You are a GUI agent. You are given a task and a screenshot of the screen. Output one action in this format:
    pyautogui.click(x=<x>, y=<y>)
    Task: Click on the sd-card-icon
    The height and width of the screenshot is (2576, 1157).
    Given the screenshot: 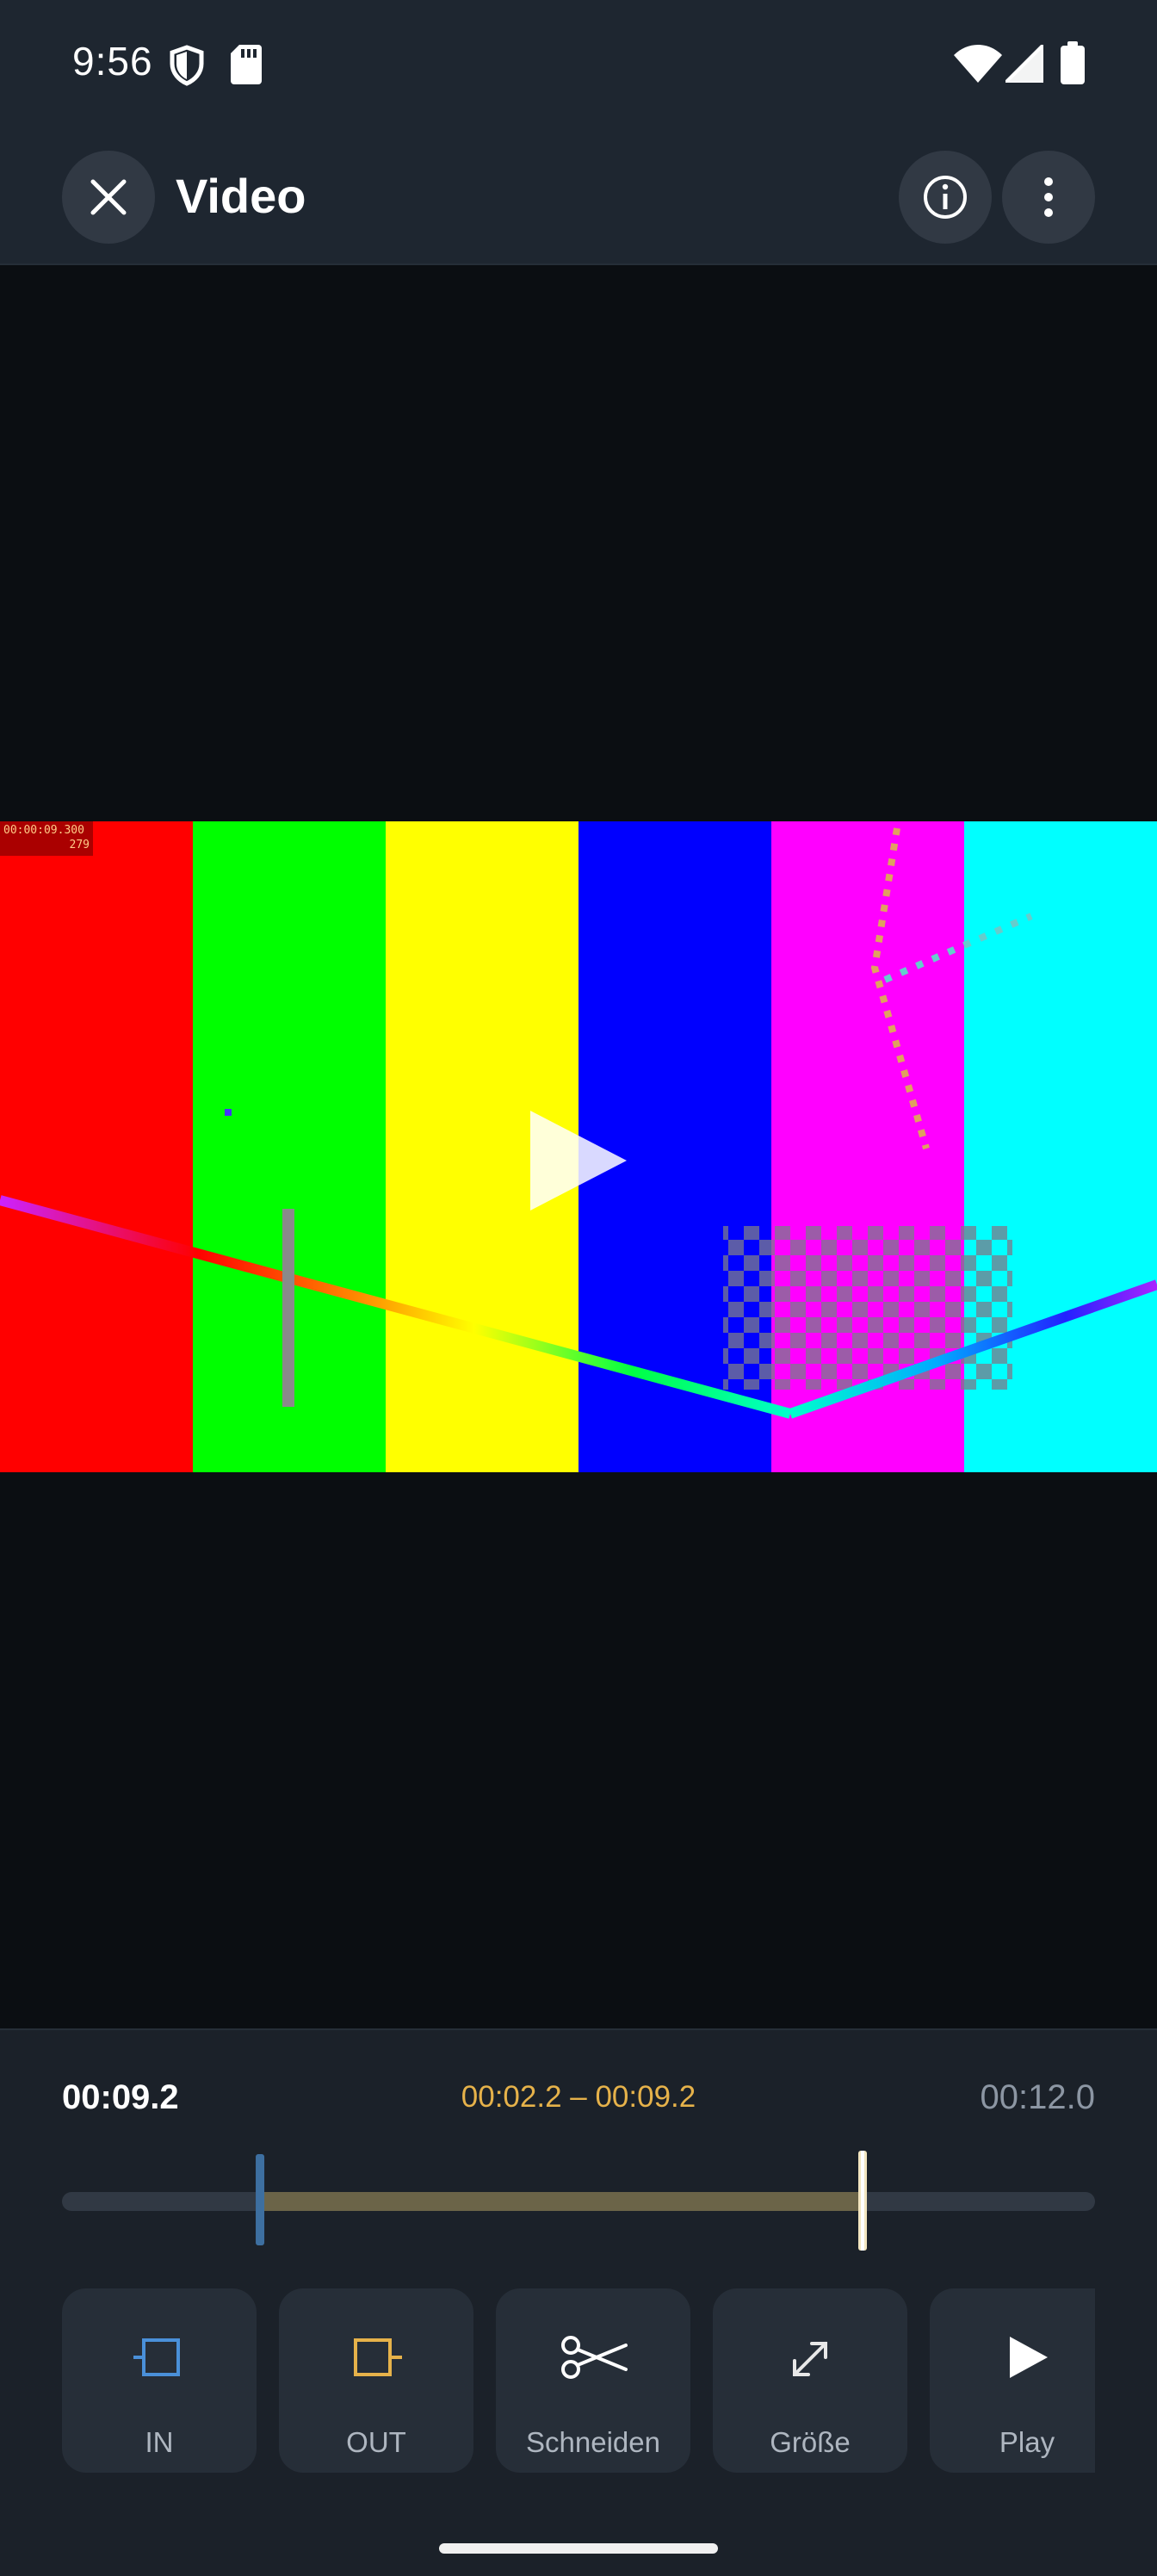 What is the action you would take?
    pyautogui.click(x=247, y=64)
    